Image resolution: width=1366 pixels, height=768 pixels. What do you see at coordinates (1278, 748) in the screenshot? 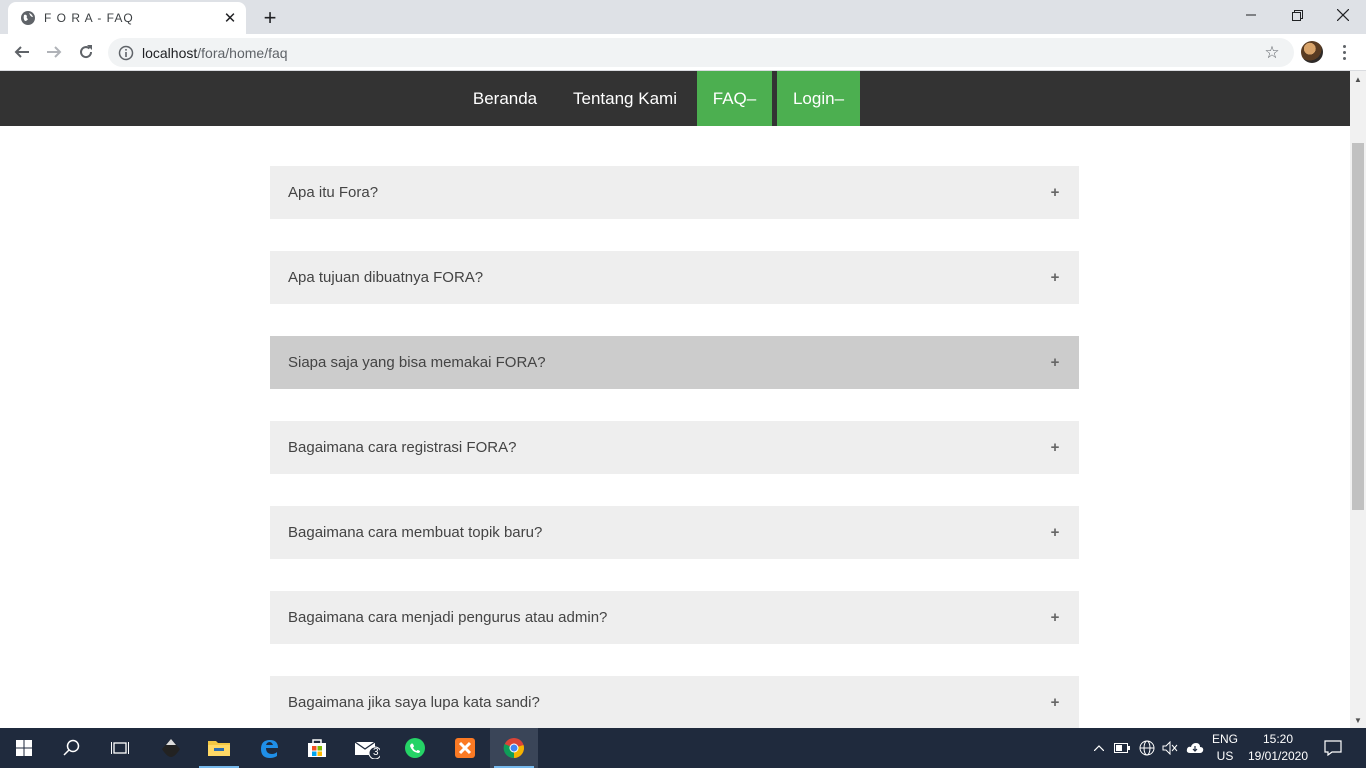
I see `system-clock: 15:20 19/01/2020` at bounding box center [1278, 748].